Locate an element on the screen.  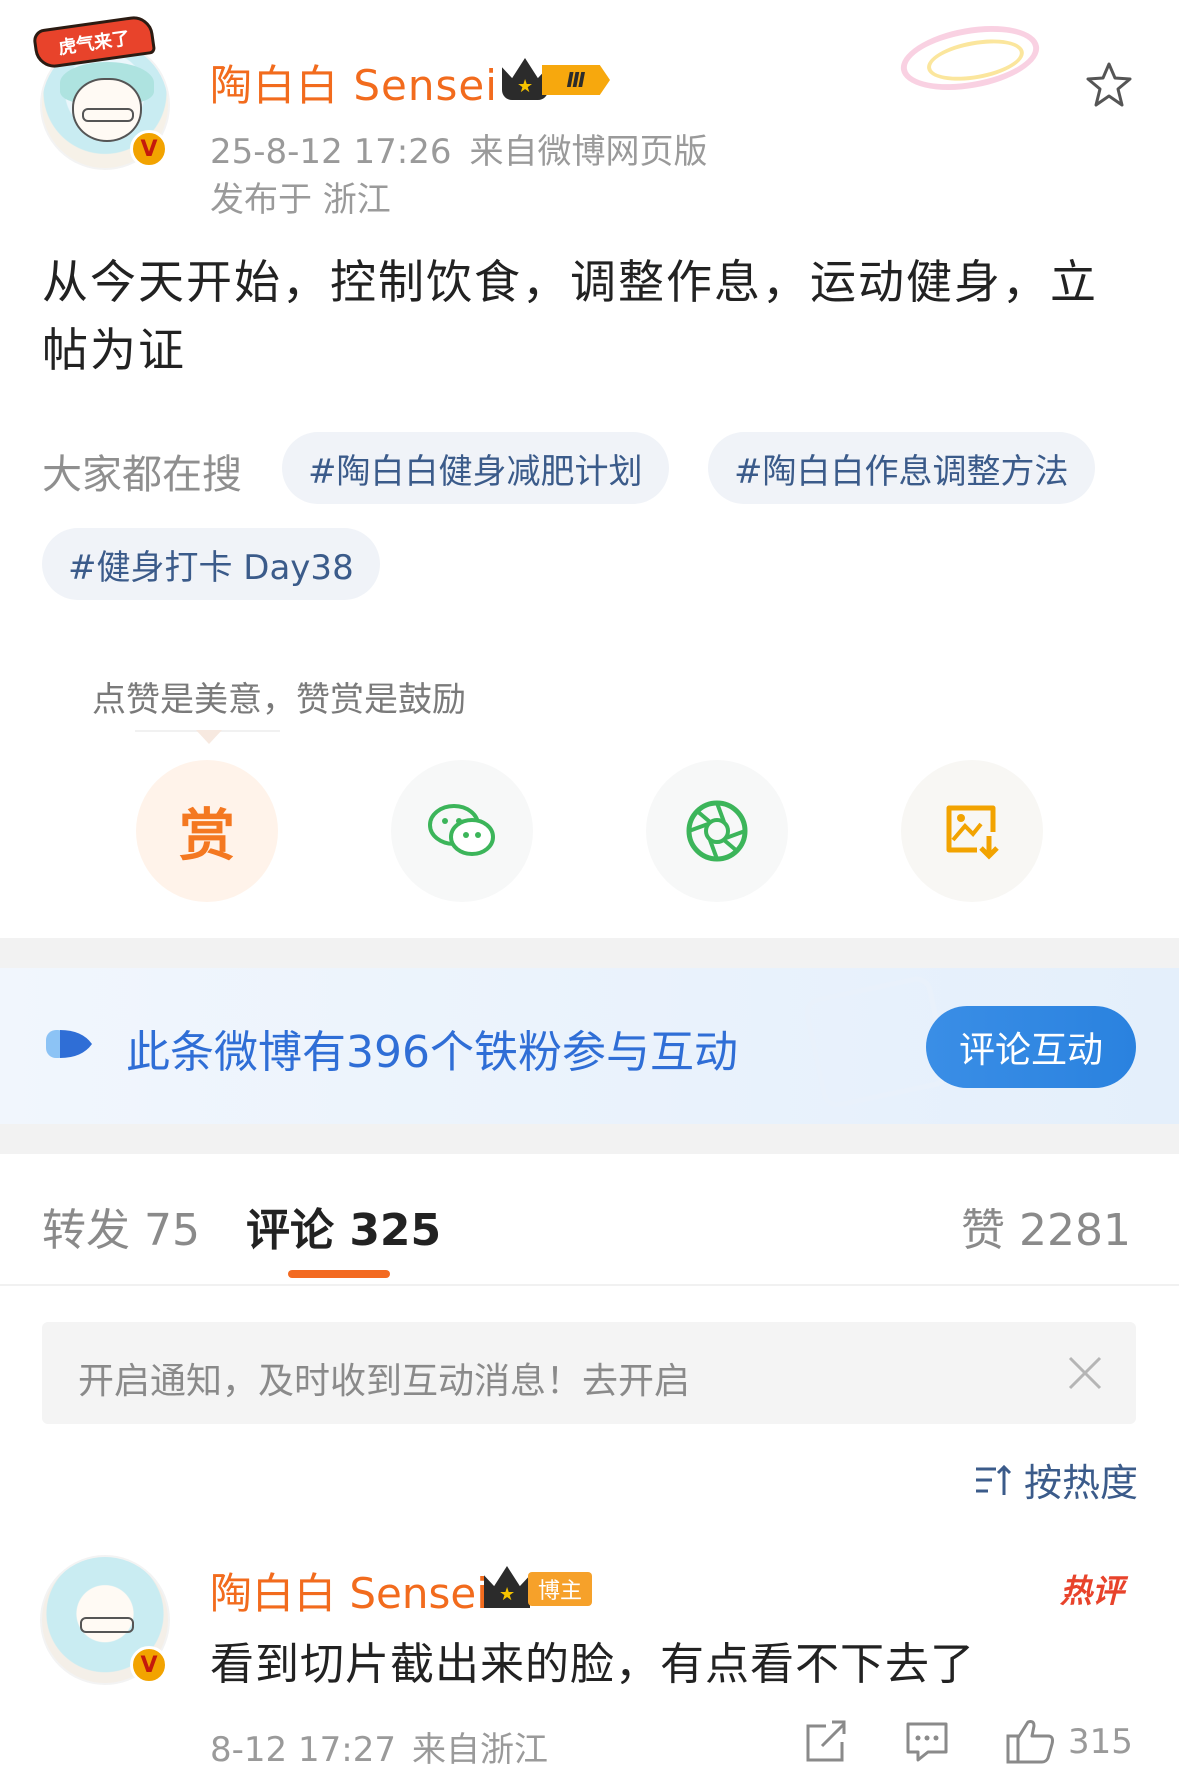
share-icon is located at coordinates (826, 1741).